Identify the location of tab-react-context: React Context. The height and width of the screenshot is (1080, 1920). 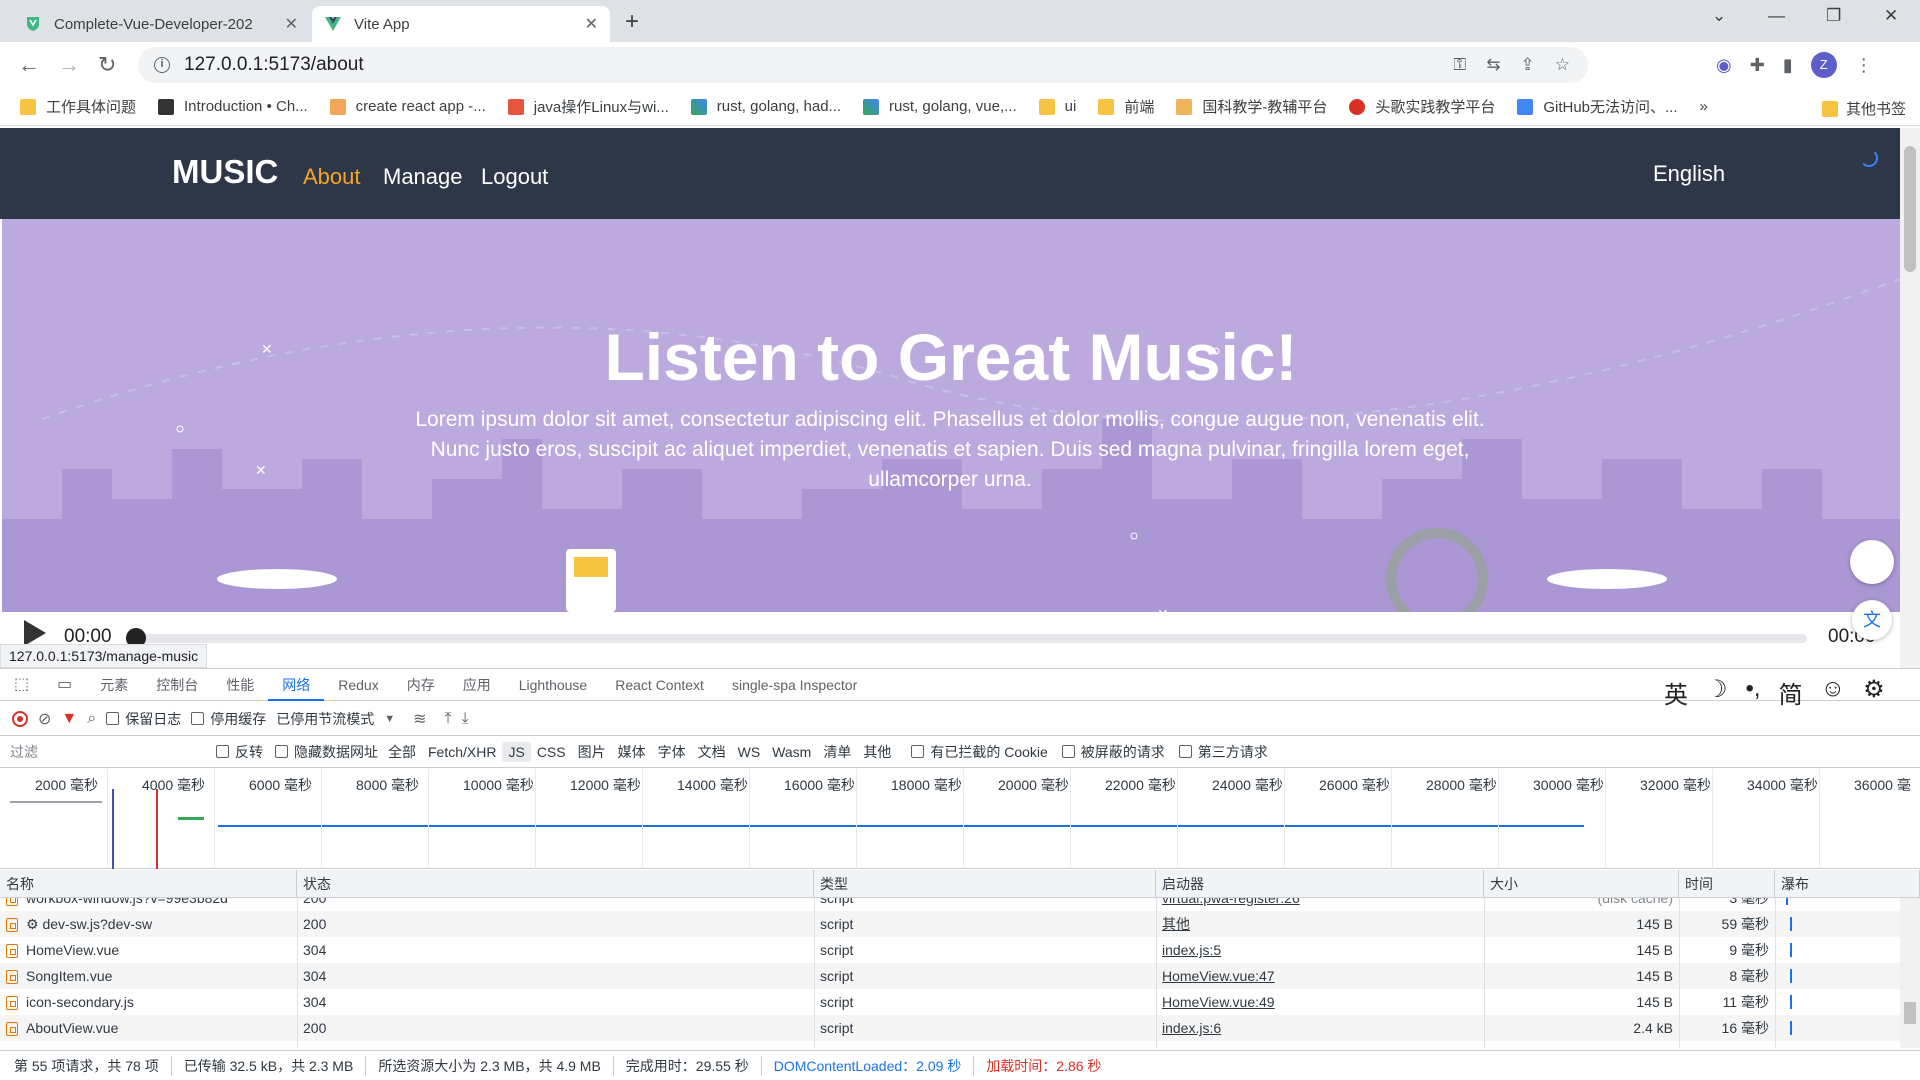
(659, 685).